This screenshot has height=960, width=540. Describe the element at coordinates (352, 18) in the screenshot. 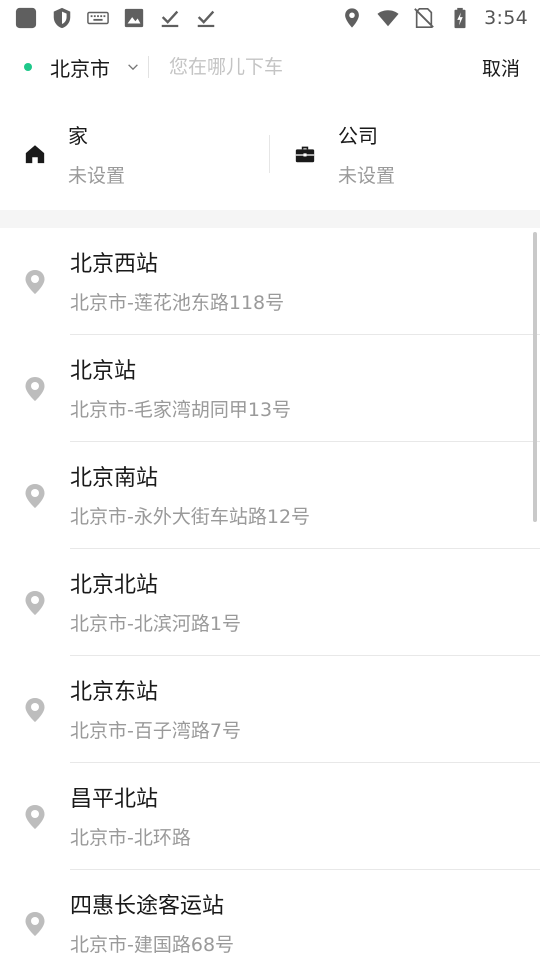

I see `location-icon` at that location.